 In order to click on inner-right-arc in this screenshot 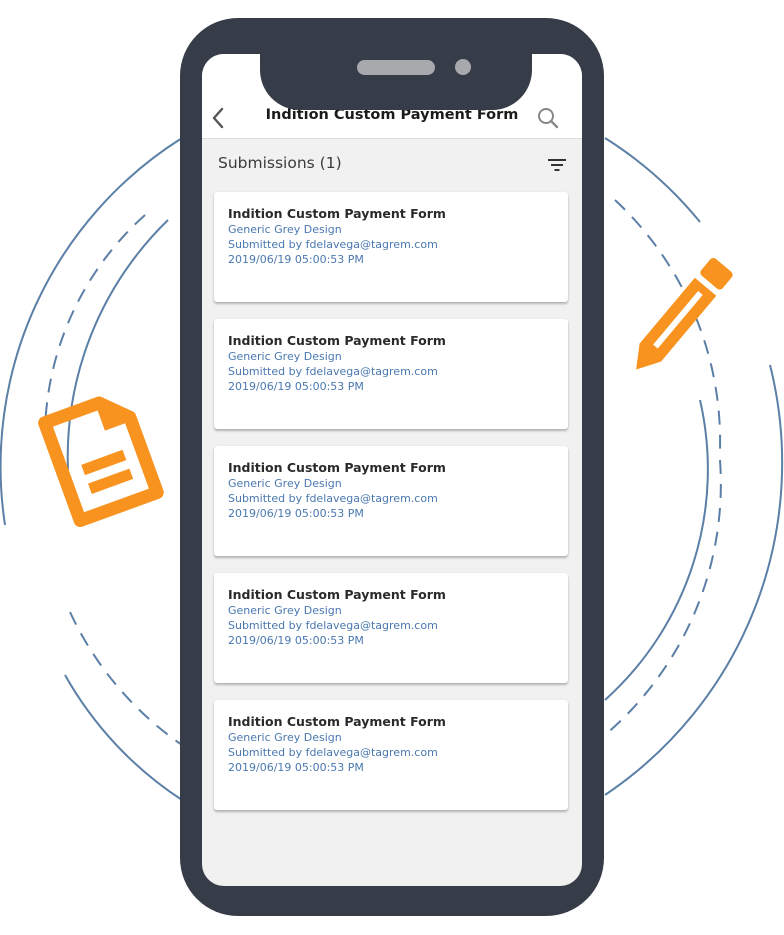, I will do `click(656, 550)`.